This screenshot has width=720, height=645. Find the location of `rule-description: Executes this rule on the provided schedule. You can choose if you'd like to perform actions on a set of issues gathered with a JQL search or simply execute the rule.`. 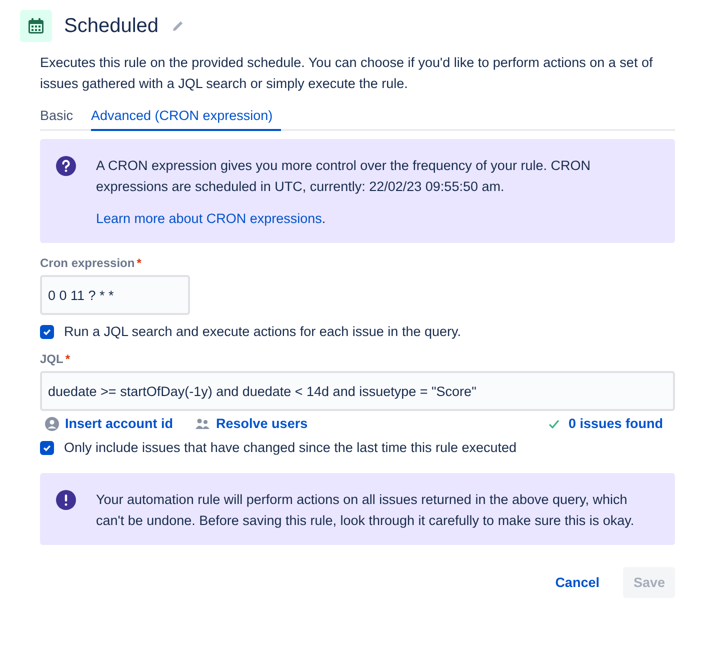

rule-description: Executes this rule on the provided schedule. You can choose if you'd like to perform actions on a set of issues gathered with a JQL search or simply execute the rule. is located at coordinates (347, 73).